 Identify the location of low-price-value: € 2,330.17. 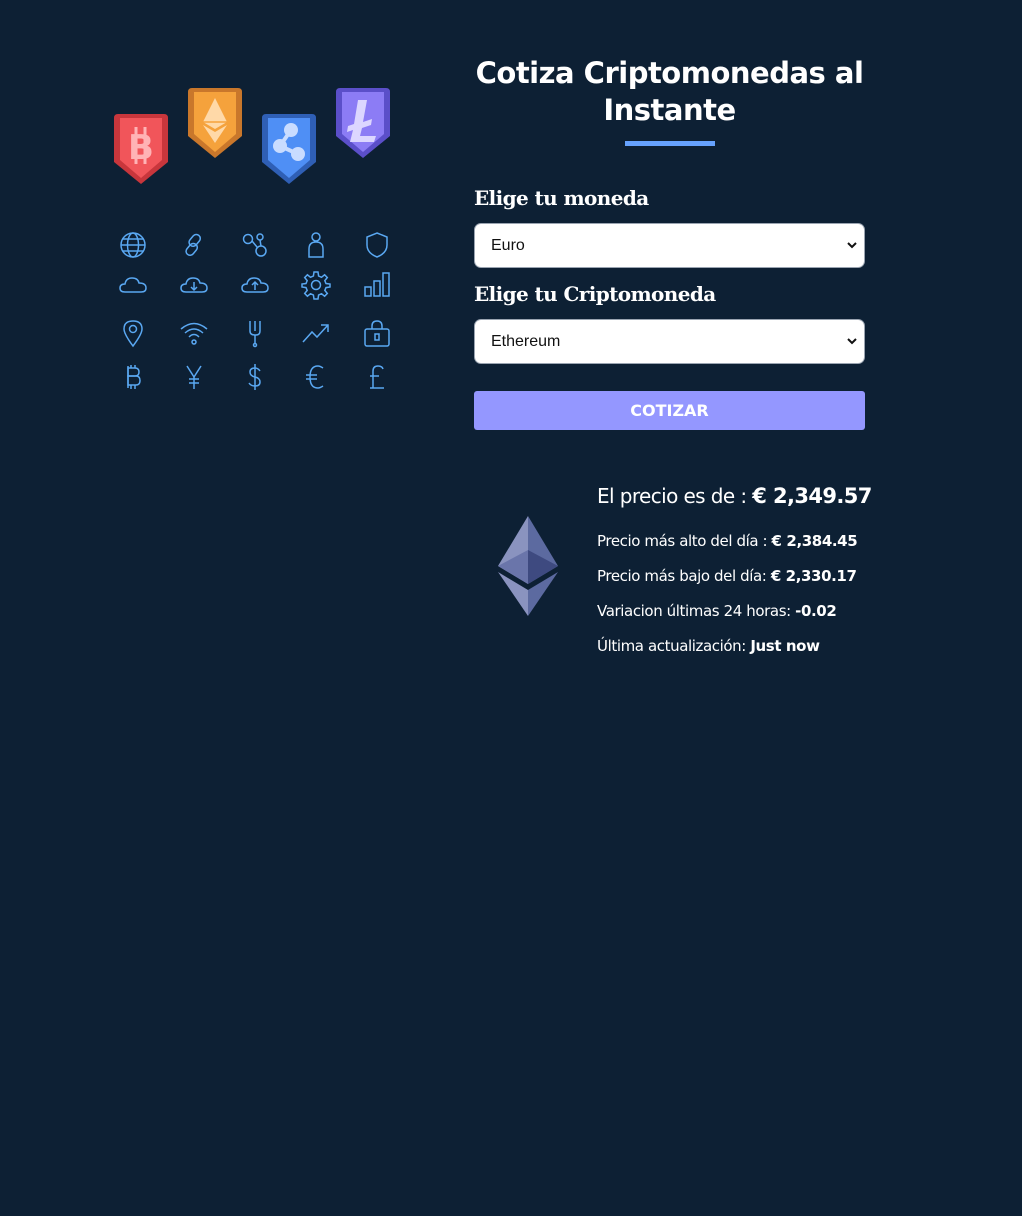
(813, 576).